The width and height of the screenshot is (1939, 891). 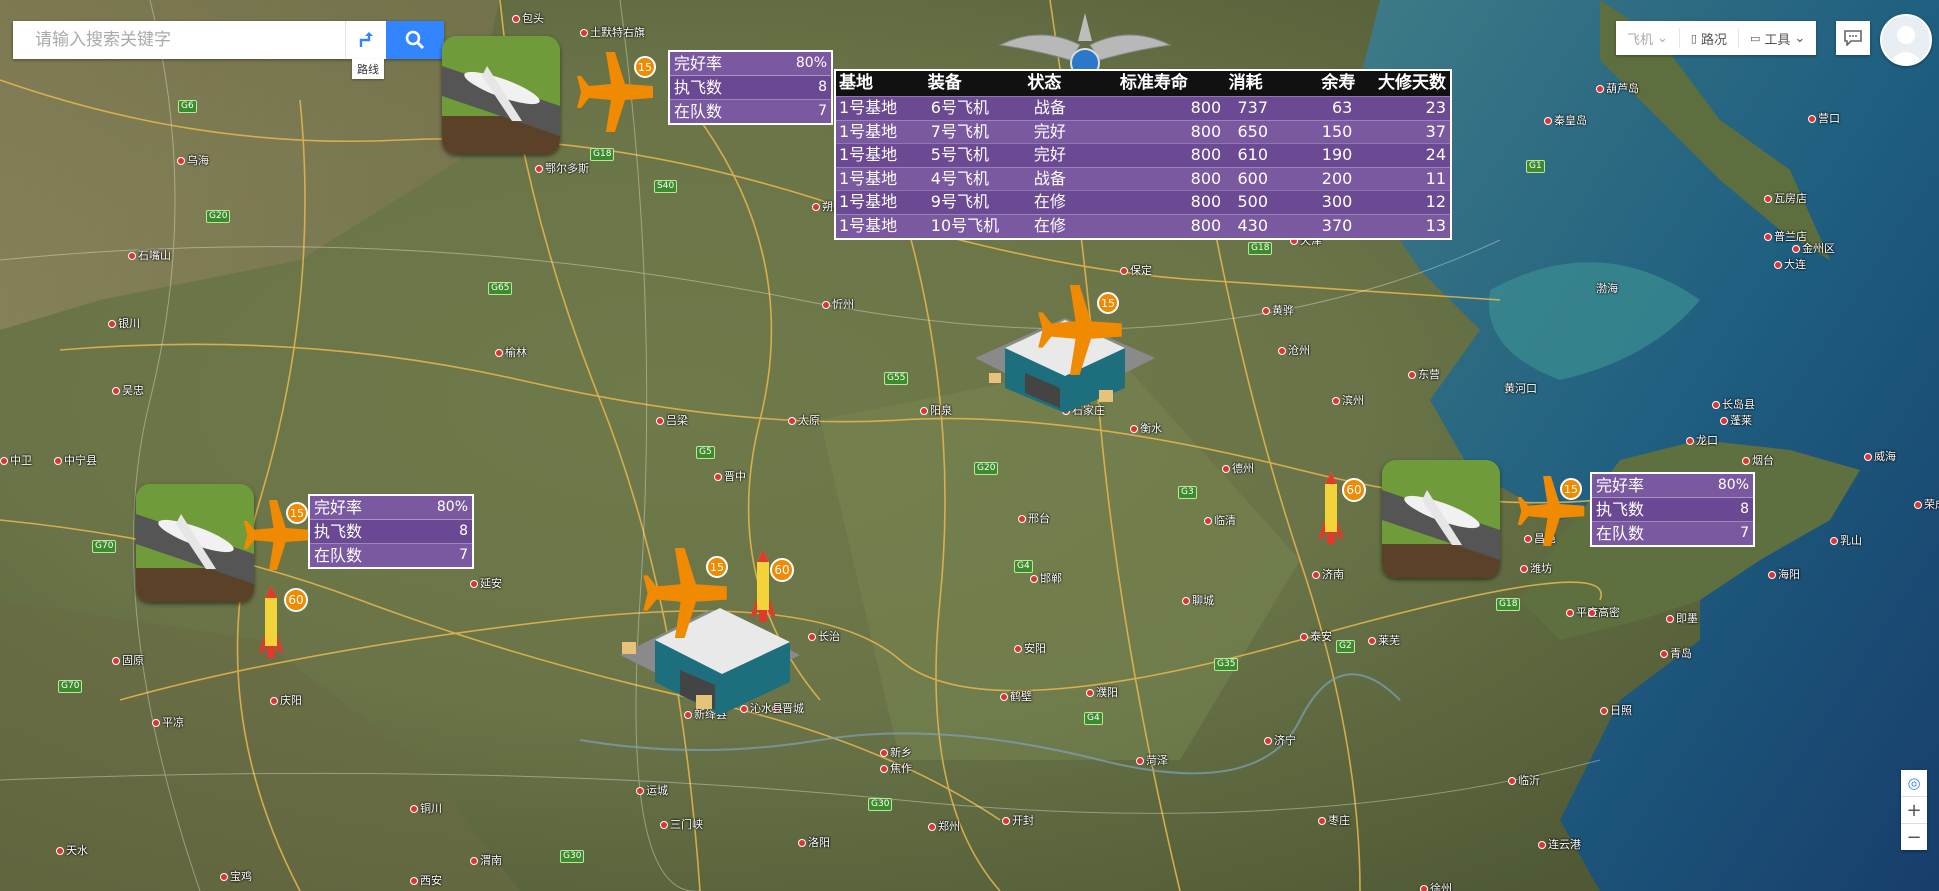 What do you see at coordinates (1146, 428) in the screenshot?
I see `city-label: 衡水` at bounding box center [1146, 428].